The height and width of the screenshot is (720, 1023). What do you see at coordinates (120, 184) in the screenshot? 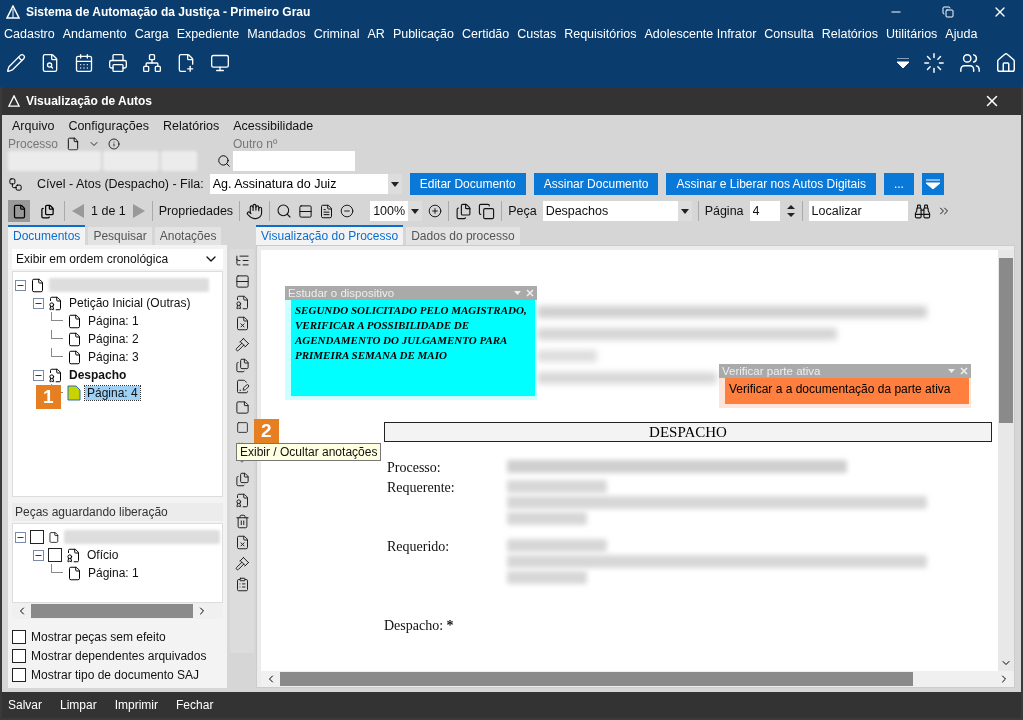
I see `queue-label: Cível - Atos (Despacho) - Fila:` at bounding box center [120, 184].